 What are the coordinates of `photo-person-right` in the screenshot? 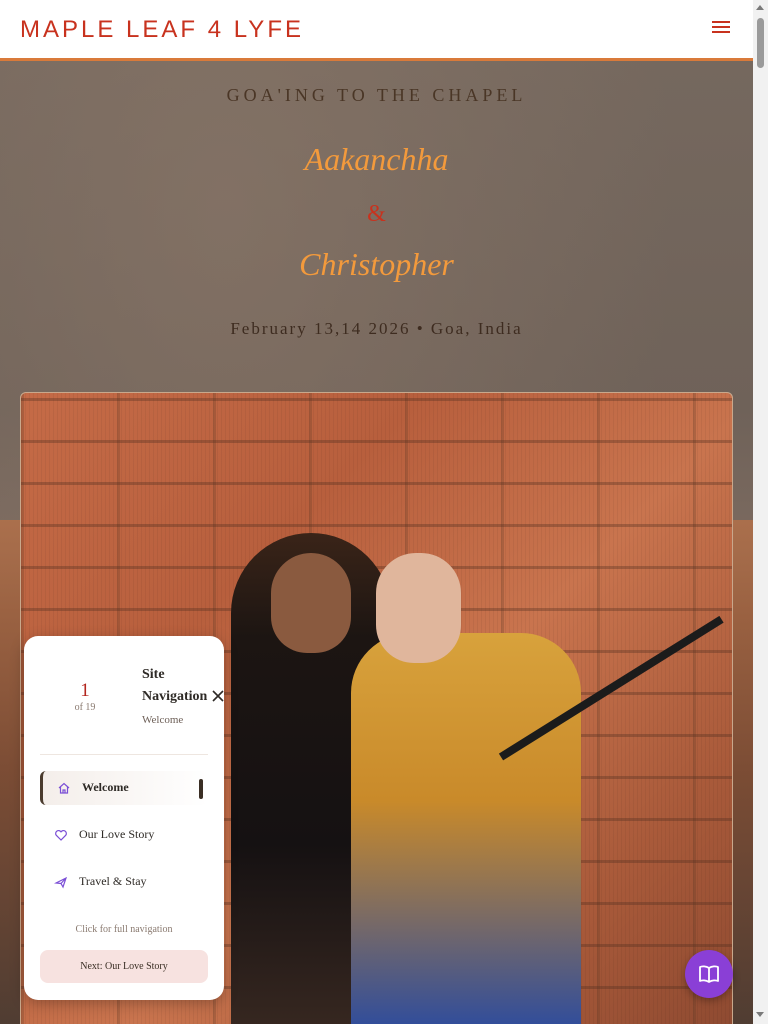 It's located at (466, 828).